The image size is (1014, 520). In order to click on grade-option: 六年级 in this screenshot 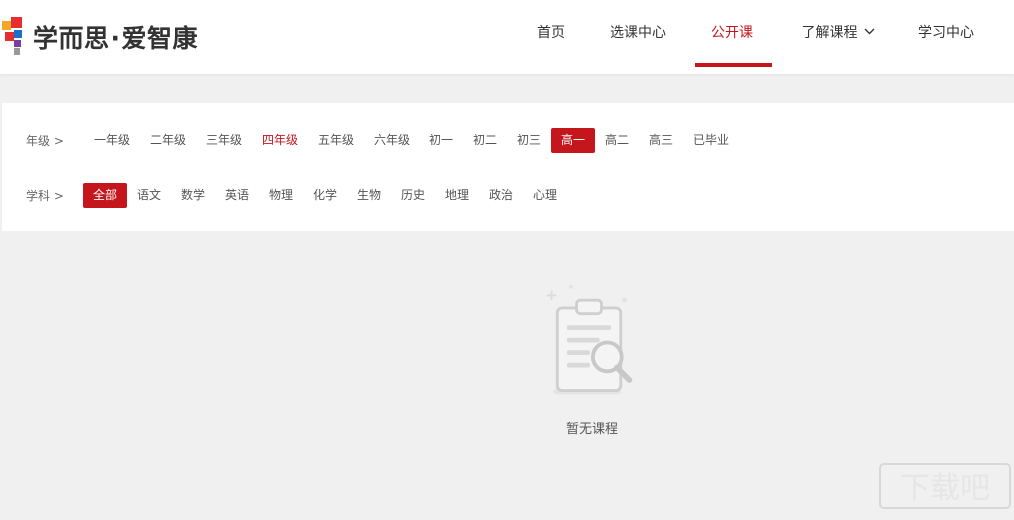, I will do `click(392, 140)`.